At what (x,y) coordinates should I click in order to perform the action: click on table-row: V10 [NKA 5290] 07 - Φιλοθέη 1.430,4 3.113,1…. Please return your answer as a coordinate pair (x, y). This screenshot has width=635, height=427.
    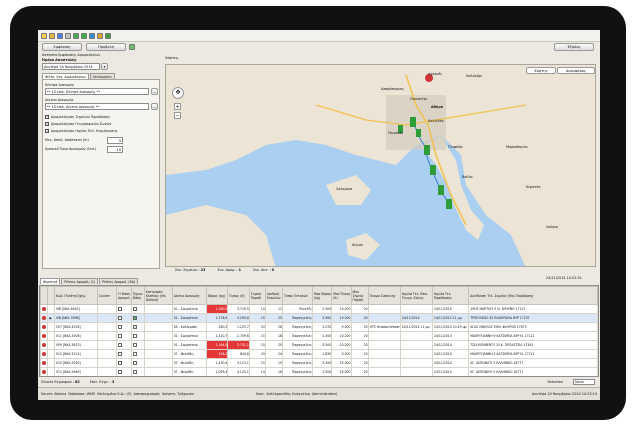
    Looking at the image, I should click on (319, 363).